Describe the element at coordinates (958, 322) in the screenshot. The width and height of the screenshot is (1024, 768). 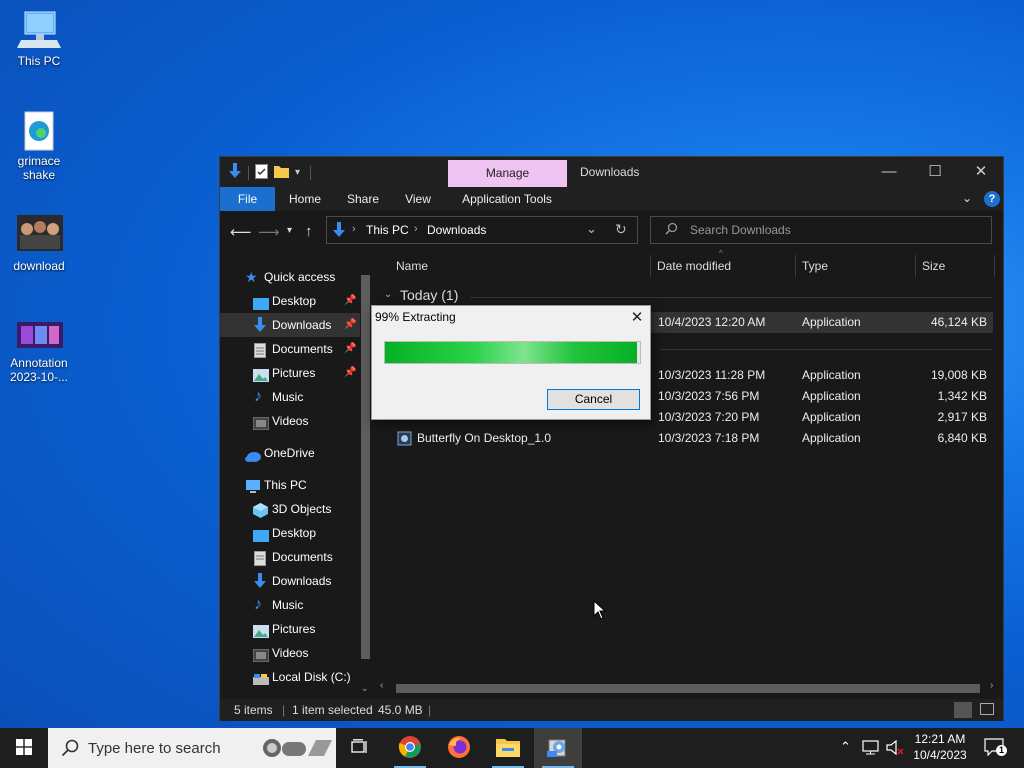
I see `cell-size: 46,124 KB` at that location.